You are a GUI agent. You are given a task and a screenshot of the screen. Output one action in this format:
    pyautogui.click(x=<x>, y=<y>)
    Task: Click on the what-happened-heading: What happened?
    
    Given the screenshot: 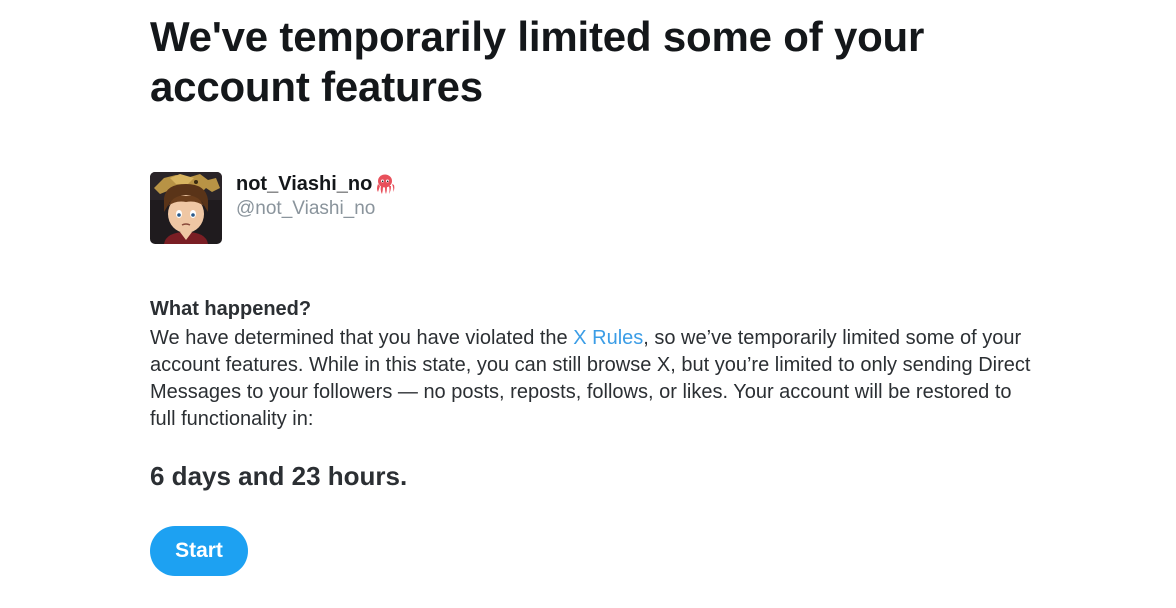 What is the action you would take?
    pyautogui.click(x=231, y=309)
    